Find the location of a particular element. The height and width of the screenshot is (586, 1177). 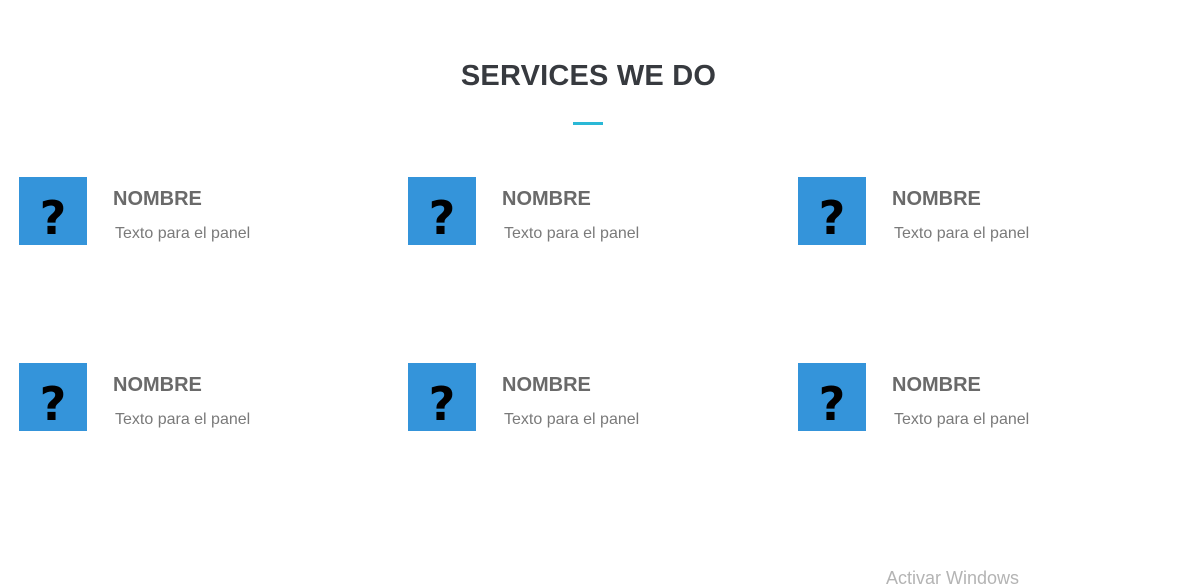

section-title: SERVICES WE DO is located at coordinates (588, 76).